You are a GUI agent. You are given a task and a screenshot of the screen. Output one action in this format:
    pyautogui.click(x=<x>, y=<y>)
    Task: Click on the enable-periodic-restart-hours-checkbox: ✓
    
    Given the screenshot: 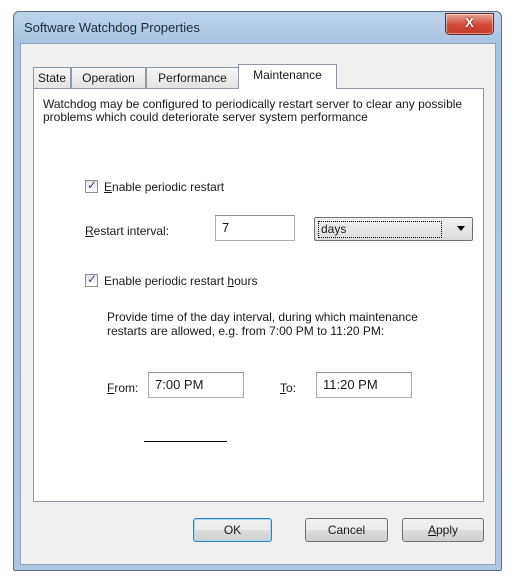 What is the action you would take?
    pyautogui.click(x=91, y=279)
    